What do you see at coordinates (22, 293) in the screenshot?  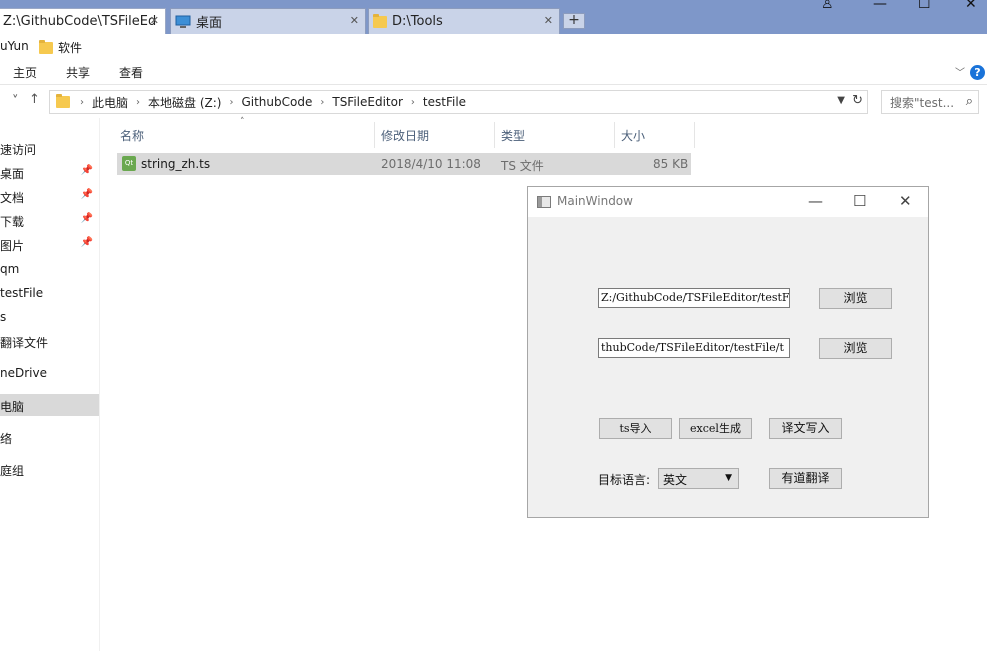 I see `nav-item-label: testFile` at bounding box center [22, 293].